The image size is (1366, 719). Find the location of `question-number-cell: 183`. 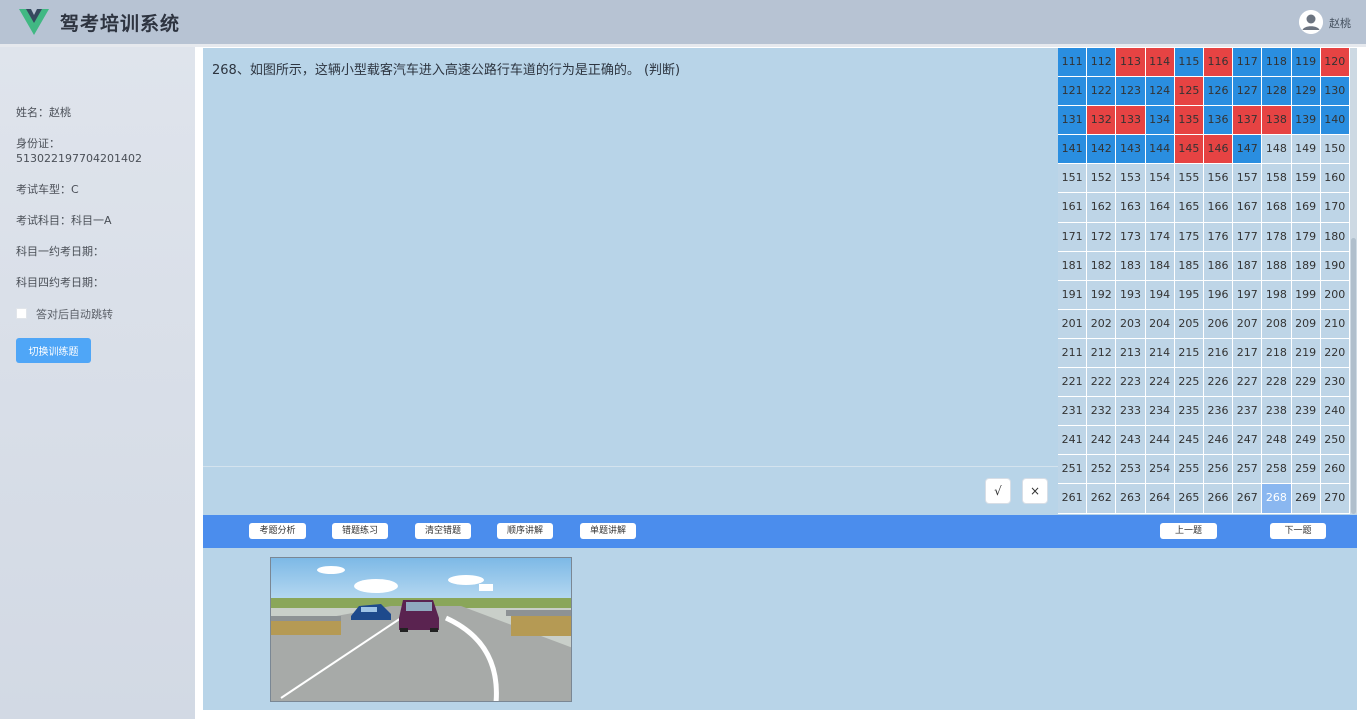

question-number-cell: 183 is located at coordinates (1131, 266).